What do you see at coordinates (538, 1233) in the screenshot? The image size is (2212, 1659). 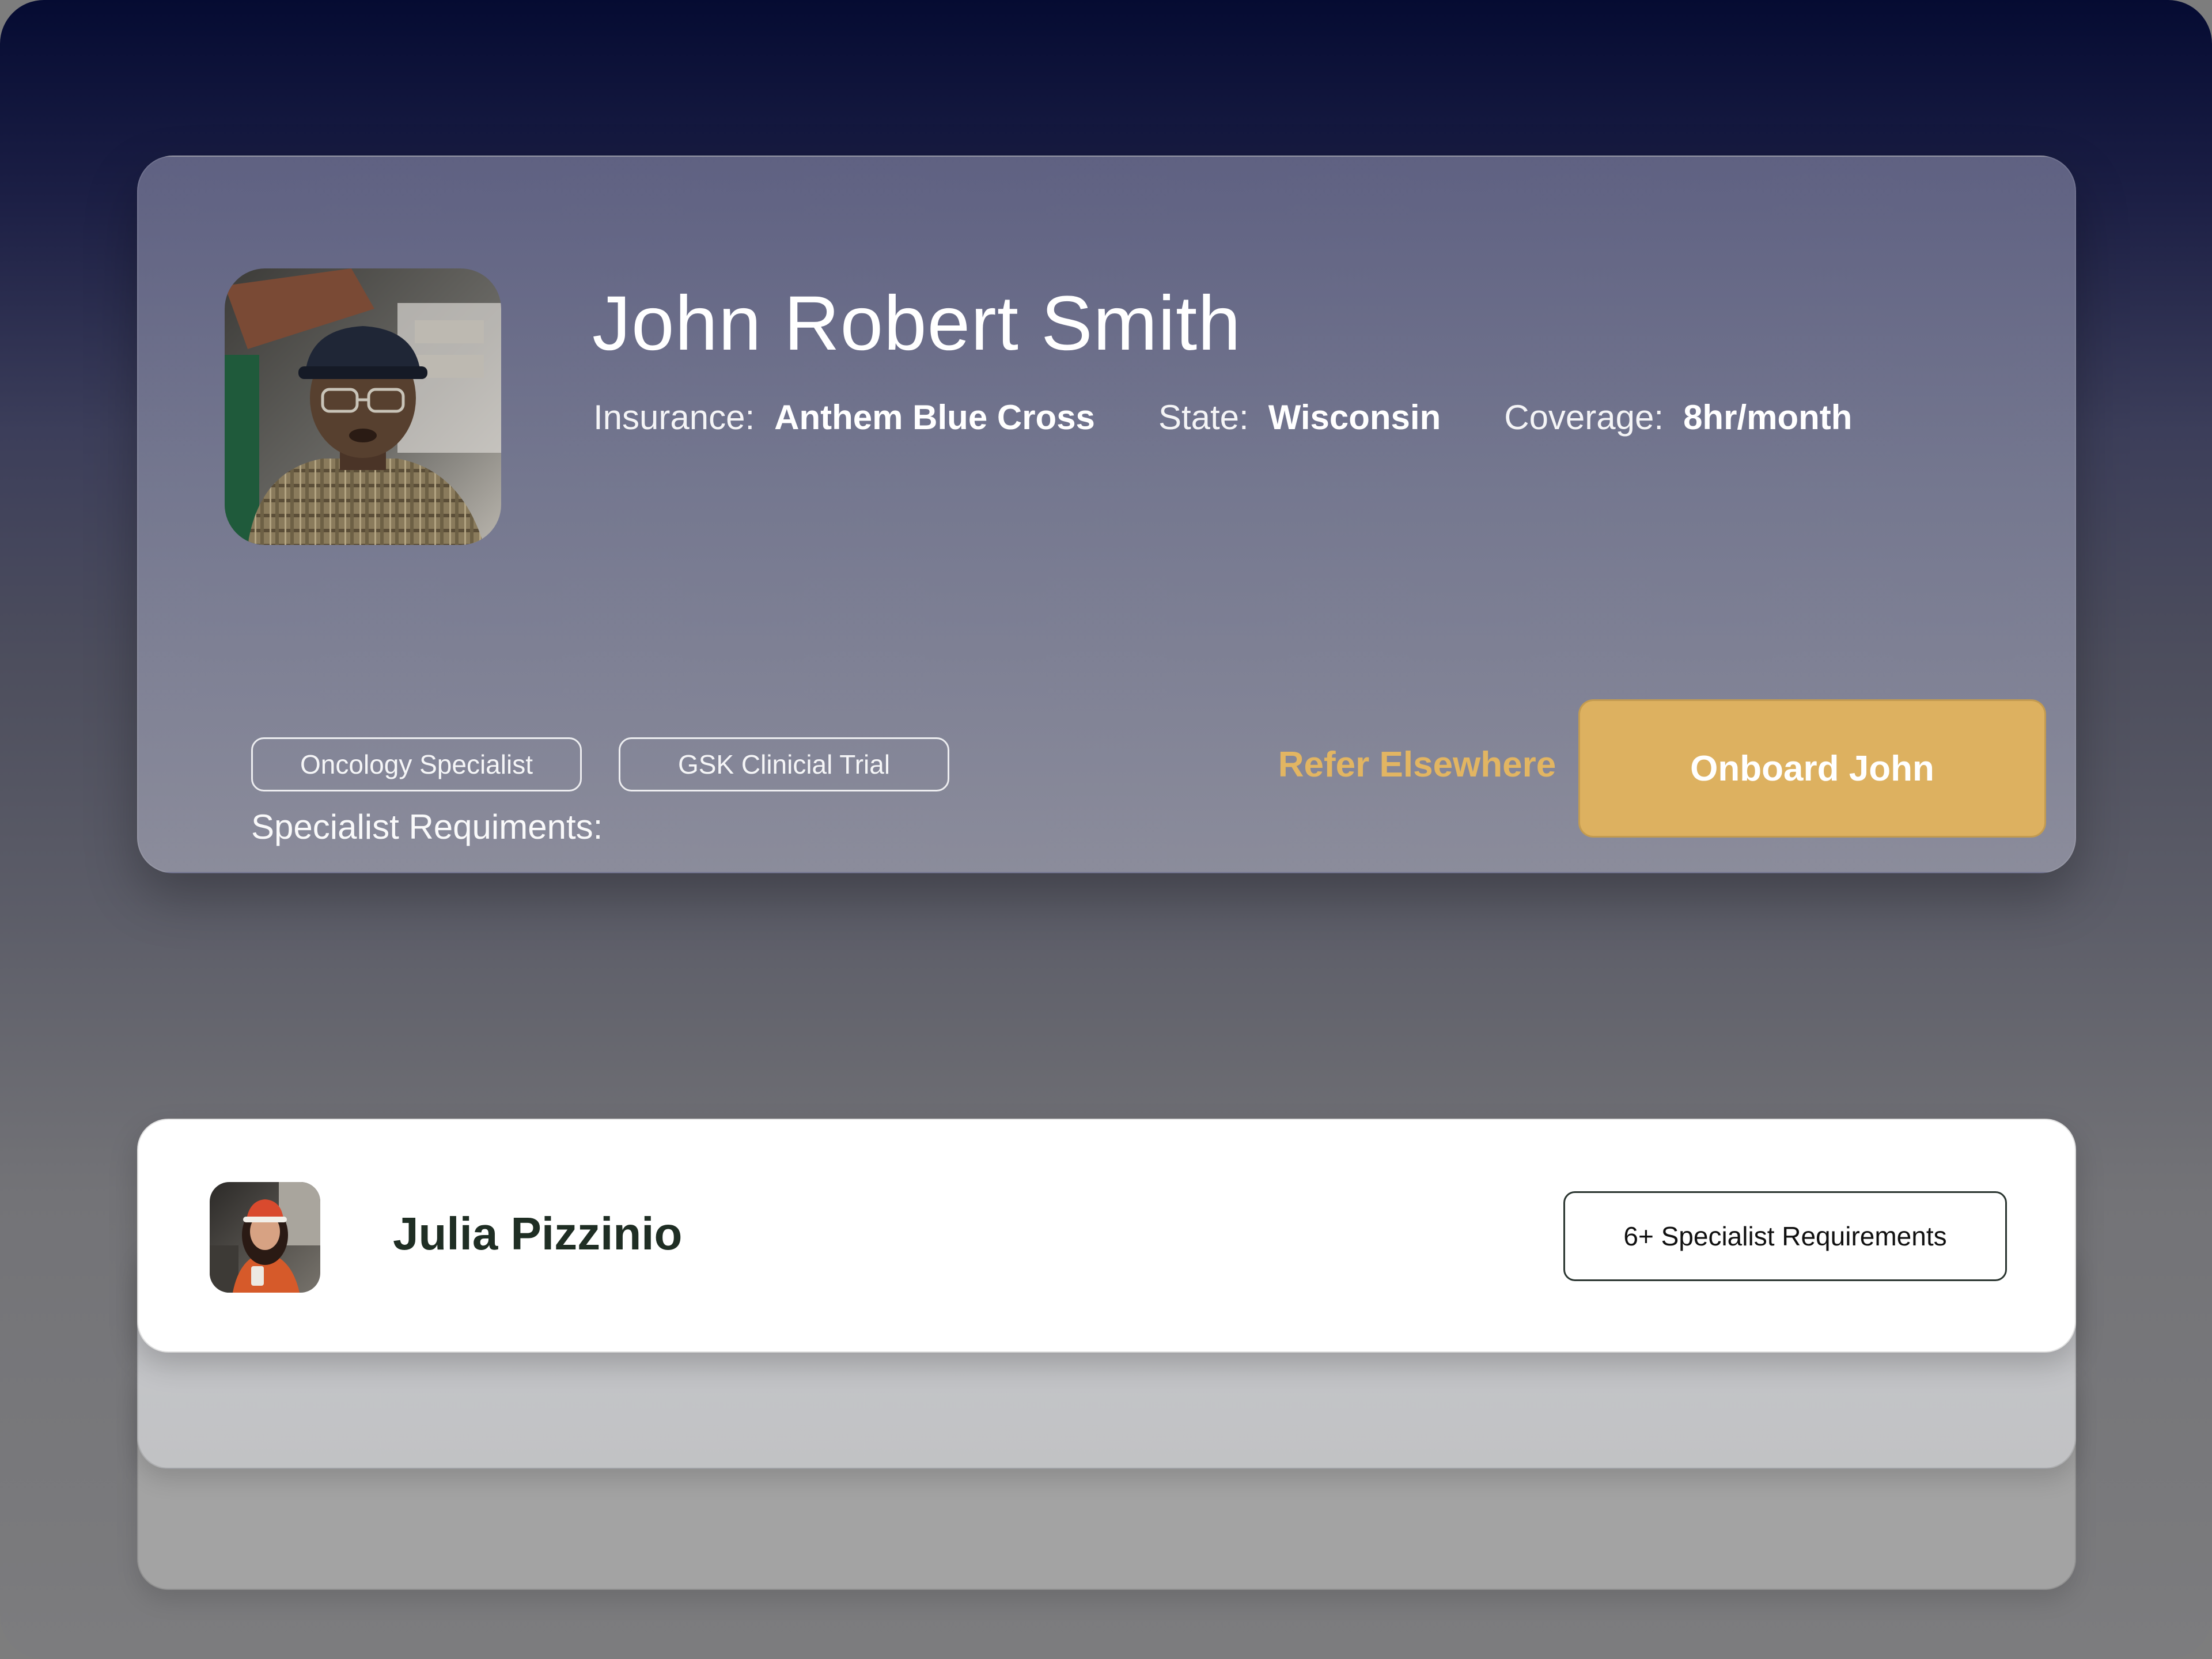 I see `queue-patient-name: Julia Pizzinio` at bounding box center [538, 1233].